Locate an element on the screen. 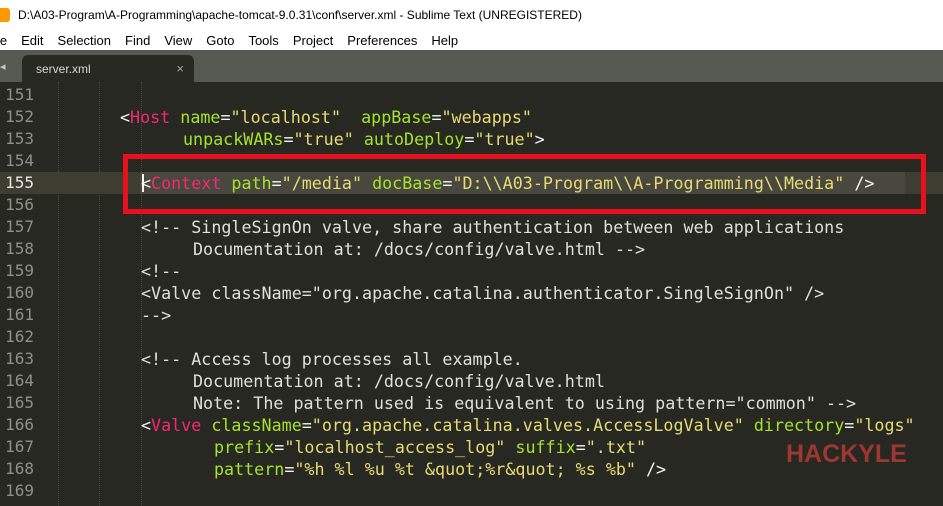 The image size is (943, 506). code-token: name is located at coordinates (200, 117).